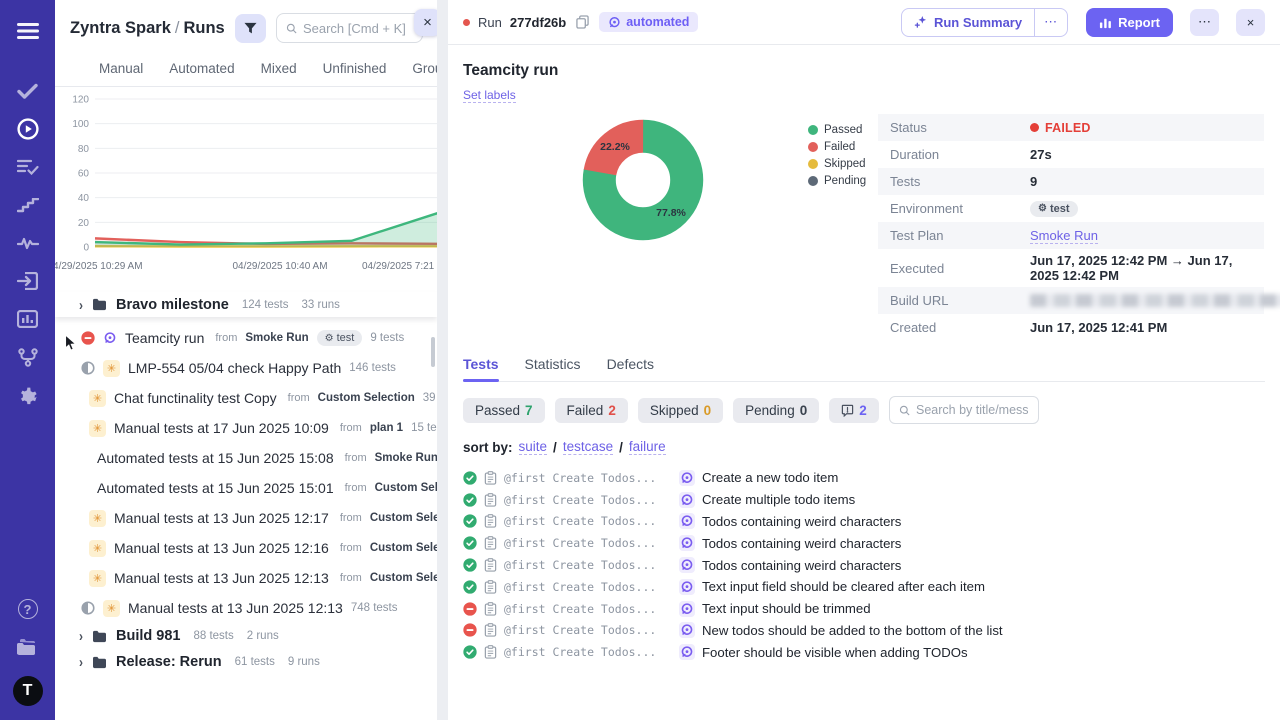 The width and height of the screenshot is (1280, 720). I want to click on projects-icon, so click(27, 647).